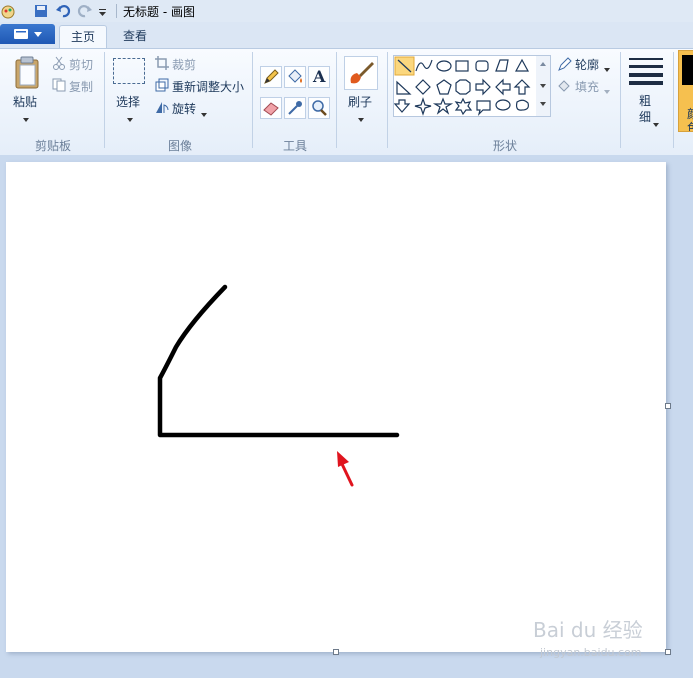 The width and height of the screenshot is (693, 678). I want to click on select-icon, so click(129, 71).